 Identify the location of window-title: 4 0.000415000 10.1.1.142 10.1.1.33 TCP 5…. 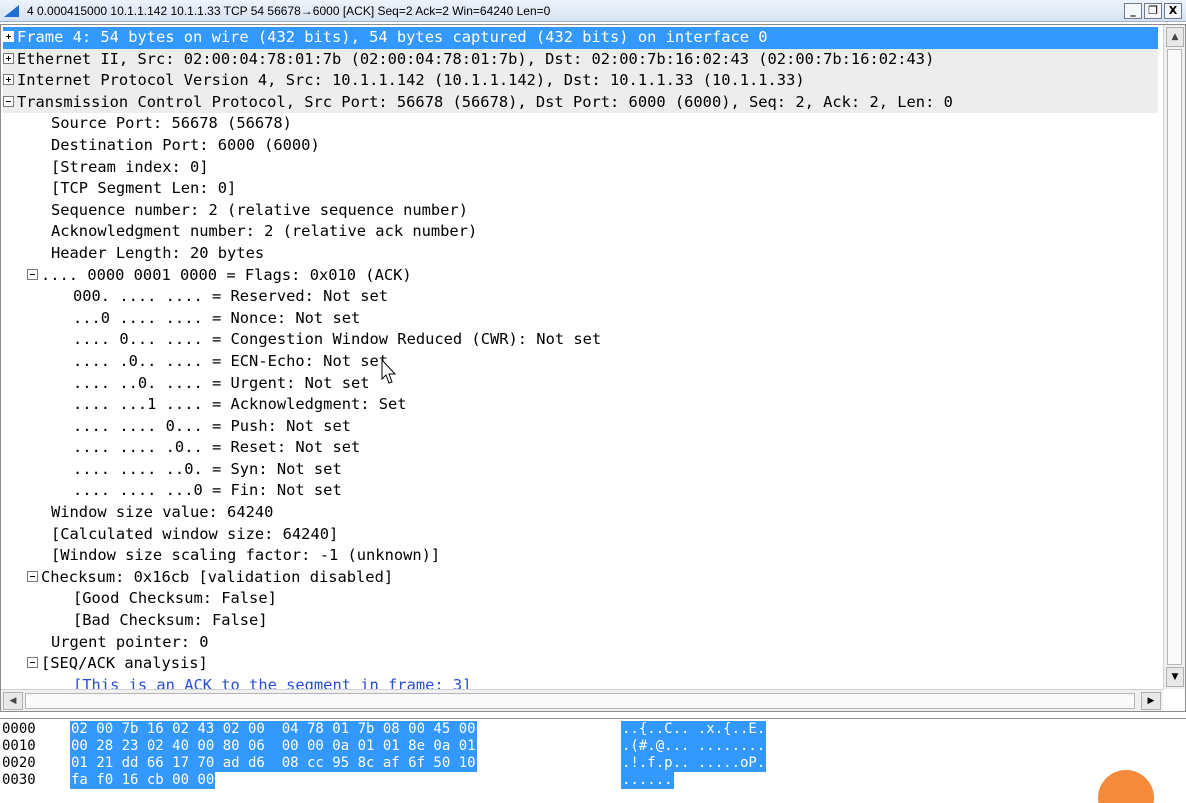
(289, 10).